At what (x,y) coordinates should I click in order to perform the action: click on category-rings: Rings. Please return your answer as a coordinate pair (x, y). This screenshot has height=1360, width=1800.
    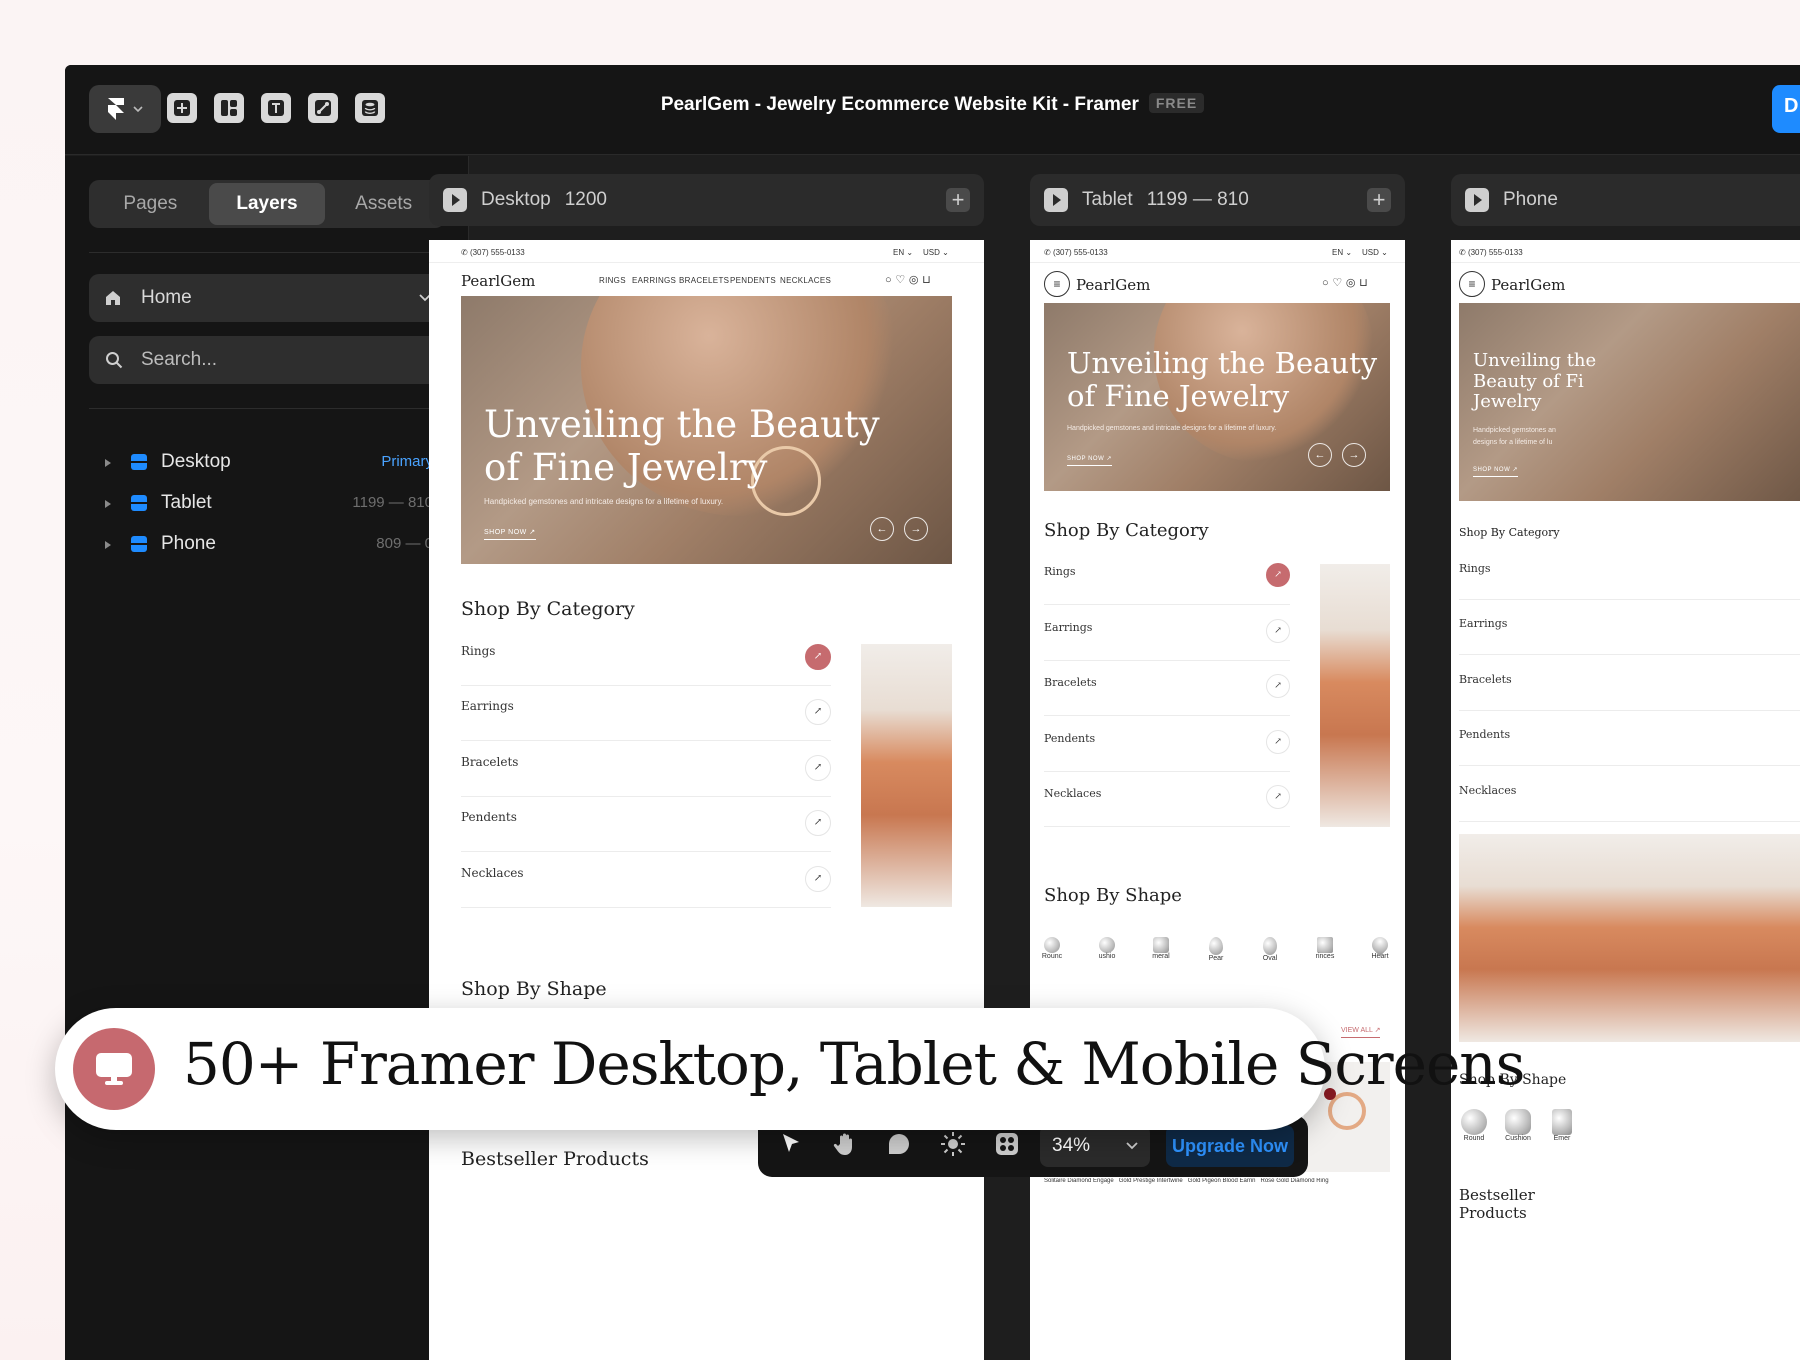
    Looking at the image, I should click on (1629, 581).